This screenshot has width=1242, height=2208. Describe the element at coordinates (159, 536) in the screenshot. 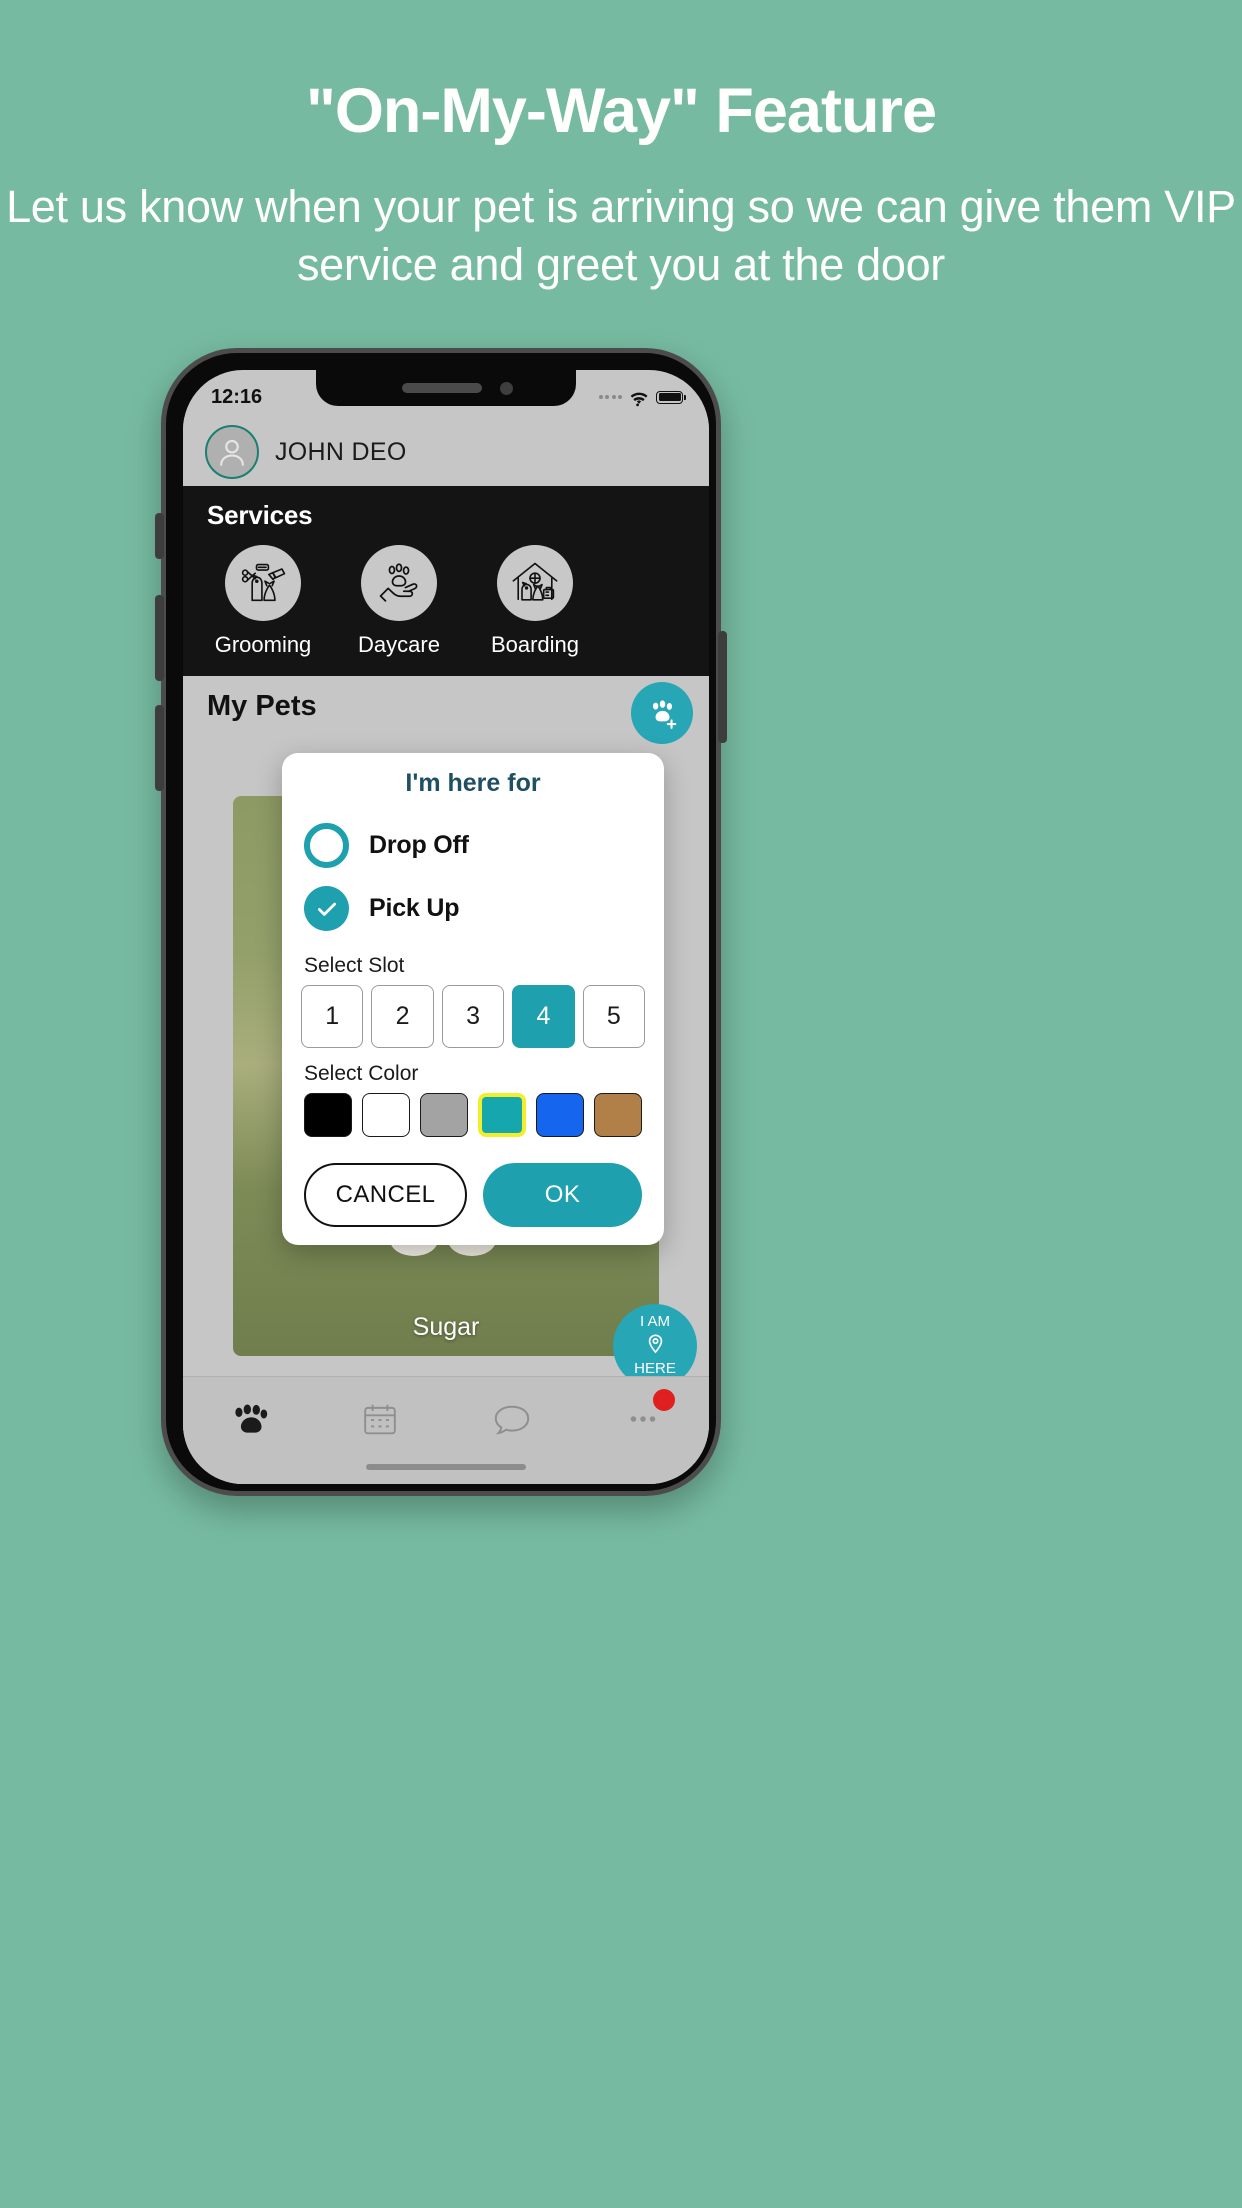

I see `mute-switch` at that location.